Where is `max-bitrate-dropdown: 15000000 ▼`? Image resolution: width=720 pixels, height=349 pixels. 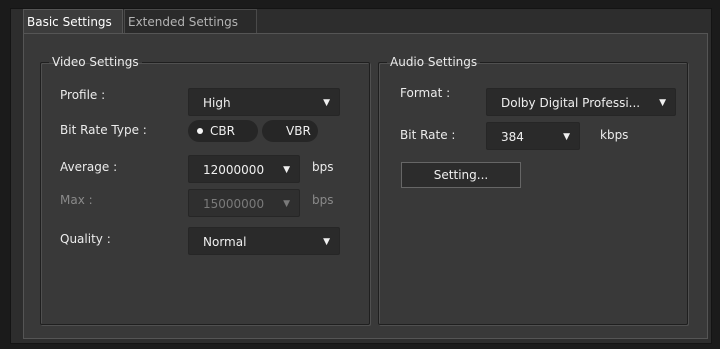 max-bitrate-dropdown: 15000000 ▼ is located at coordinates (244, 203).